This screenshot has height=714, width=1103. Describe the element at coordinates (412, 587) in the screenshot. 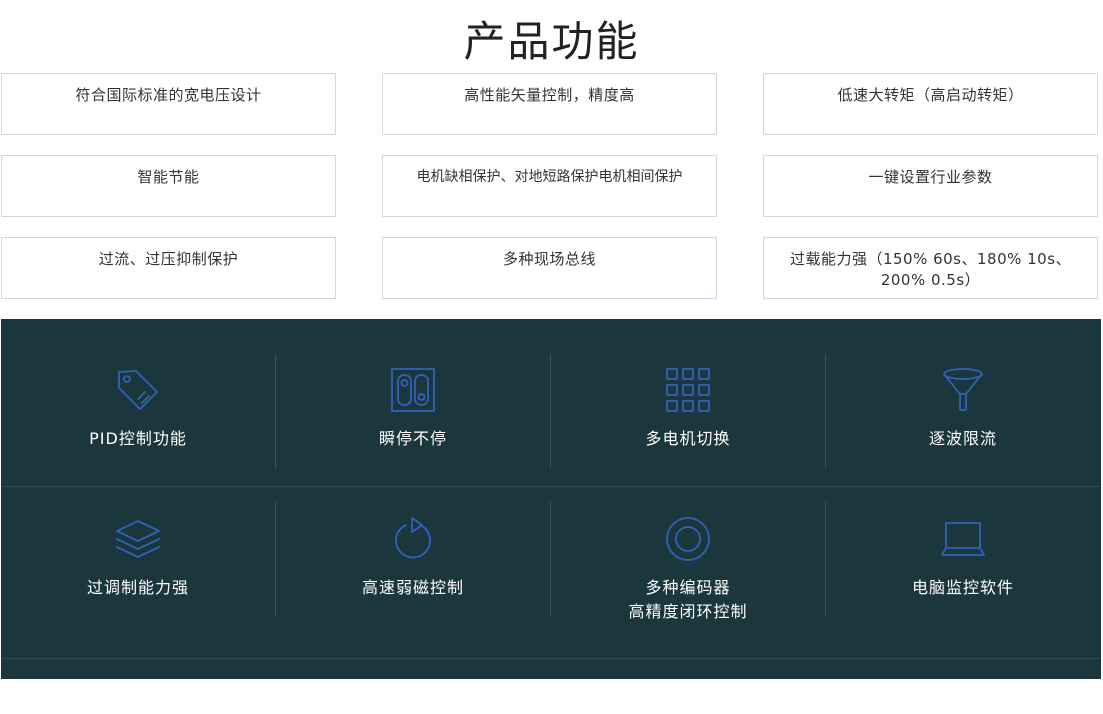

I see `function-label: 高速弱磁控制` at that location.